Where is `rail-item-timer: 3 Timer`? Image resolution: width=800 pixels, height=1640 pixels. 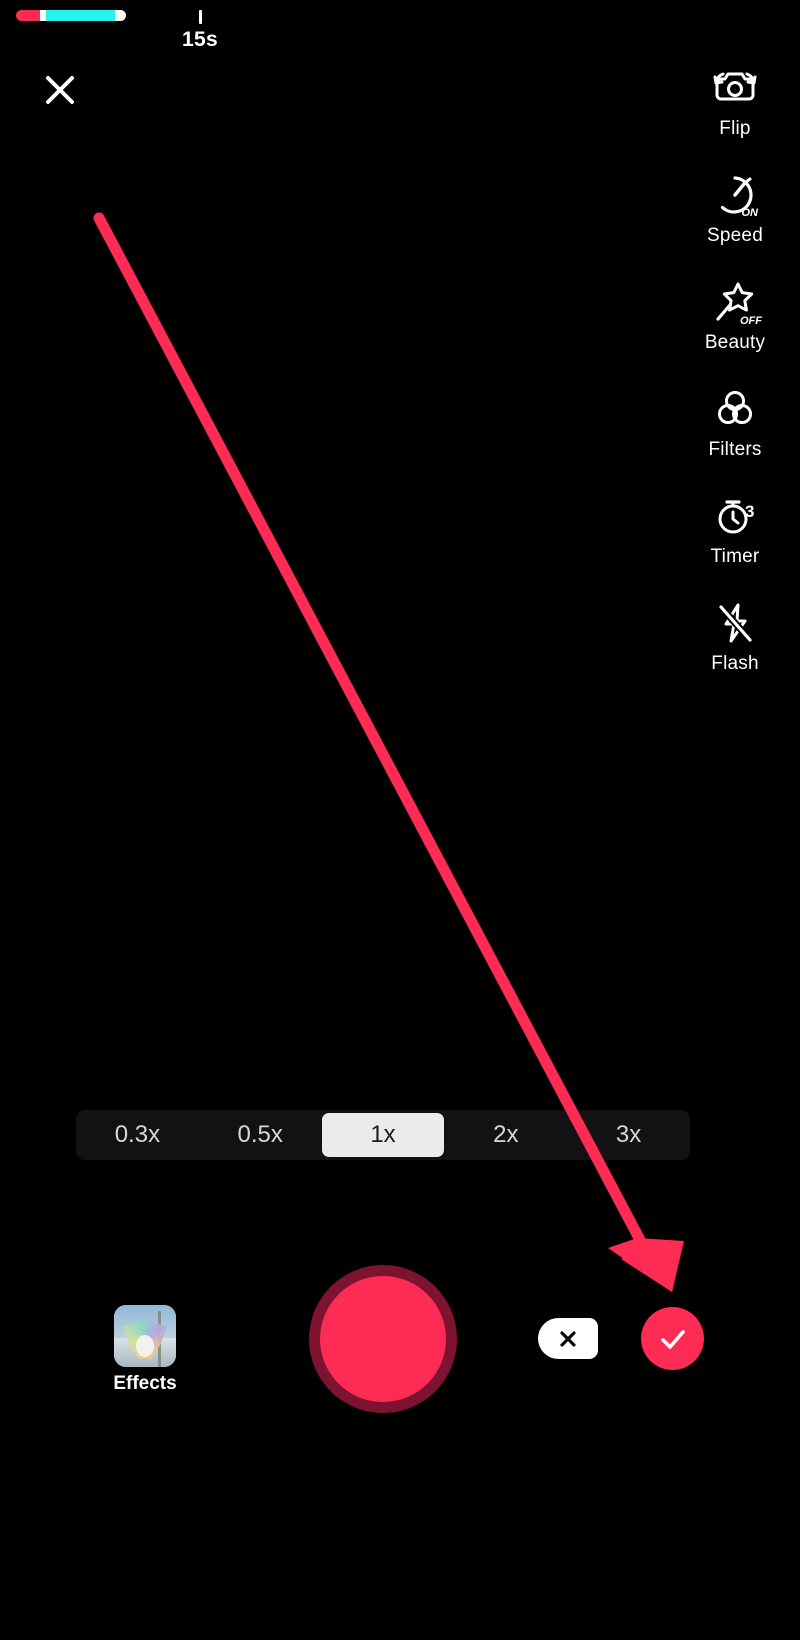
rail-item-timer: 3 Timer is located at coordinates (735, 543).